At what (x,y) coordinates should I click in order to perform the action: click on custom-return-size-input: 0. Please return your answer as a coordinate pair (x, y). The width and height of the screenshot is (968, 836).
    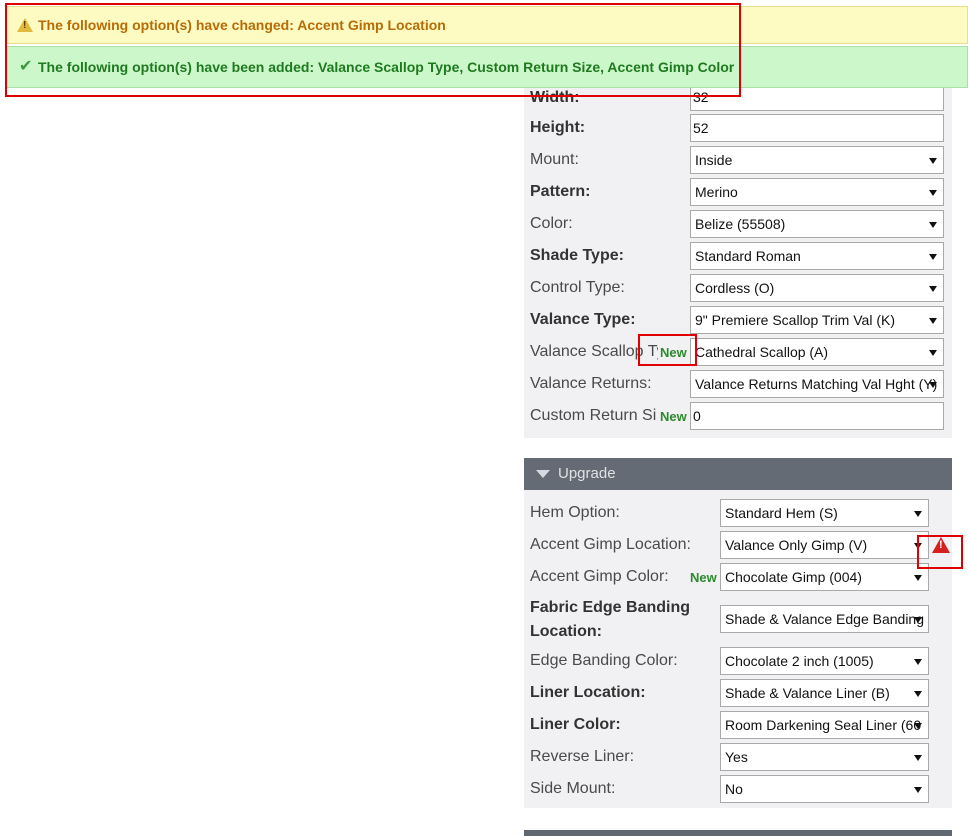
    Looking at the image, I should click on (817, 416).